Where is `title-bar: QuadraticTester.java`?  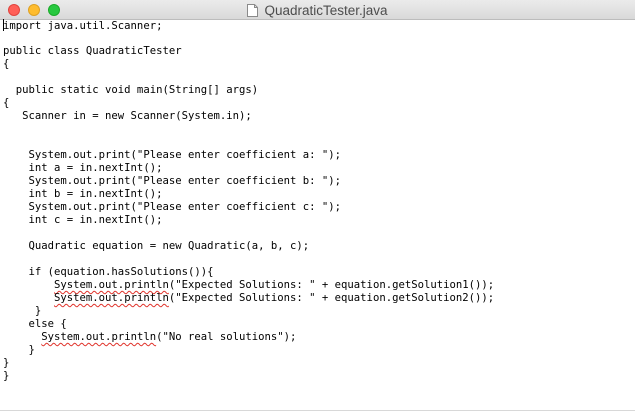 title-bar: QuadraticTester.java is located at coordinates (317, 10).